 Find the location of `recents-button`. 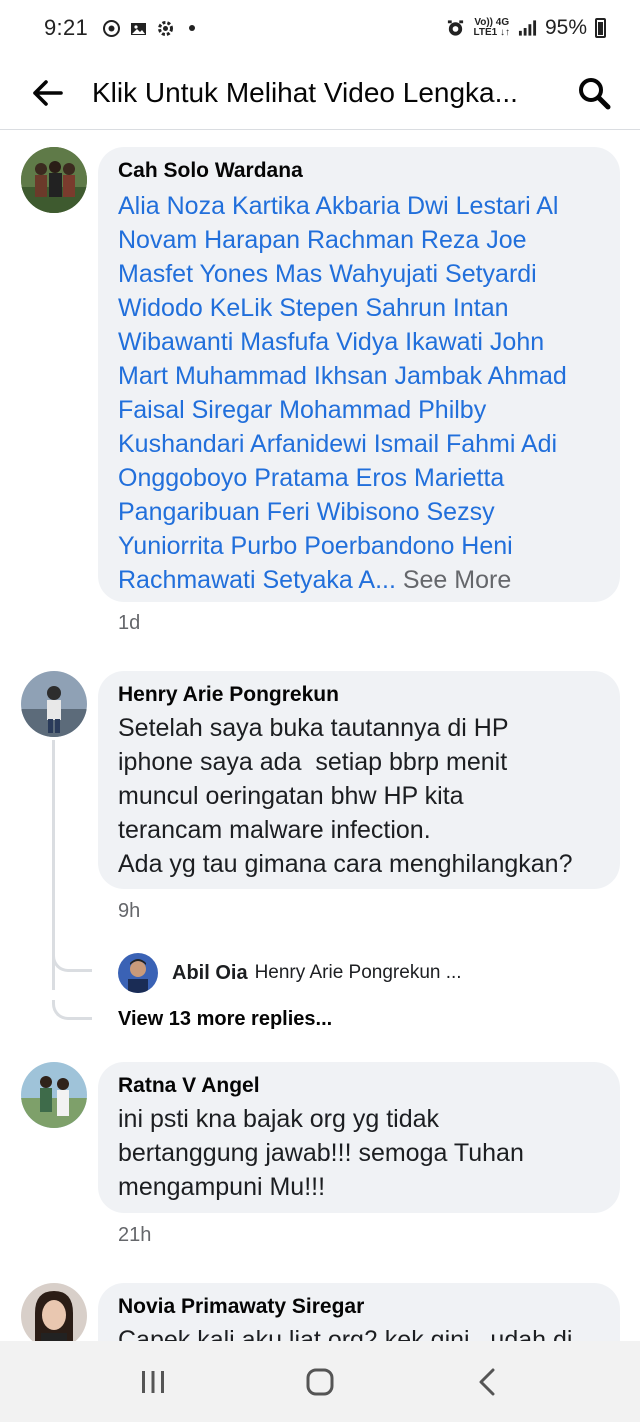

recents-button is located at coordinates (153, 1382).